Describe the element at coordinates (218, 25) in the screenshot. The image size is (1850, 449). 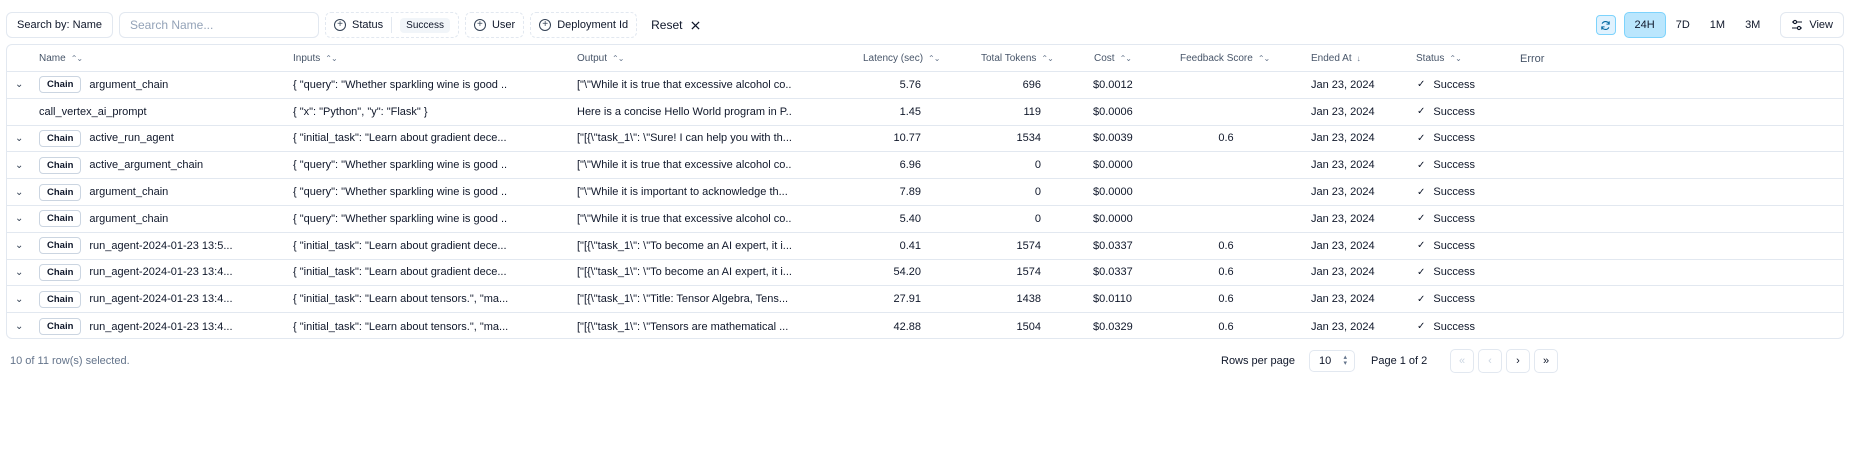
I see `search-input` at that location.